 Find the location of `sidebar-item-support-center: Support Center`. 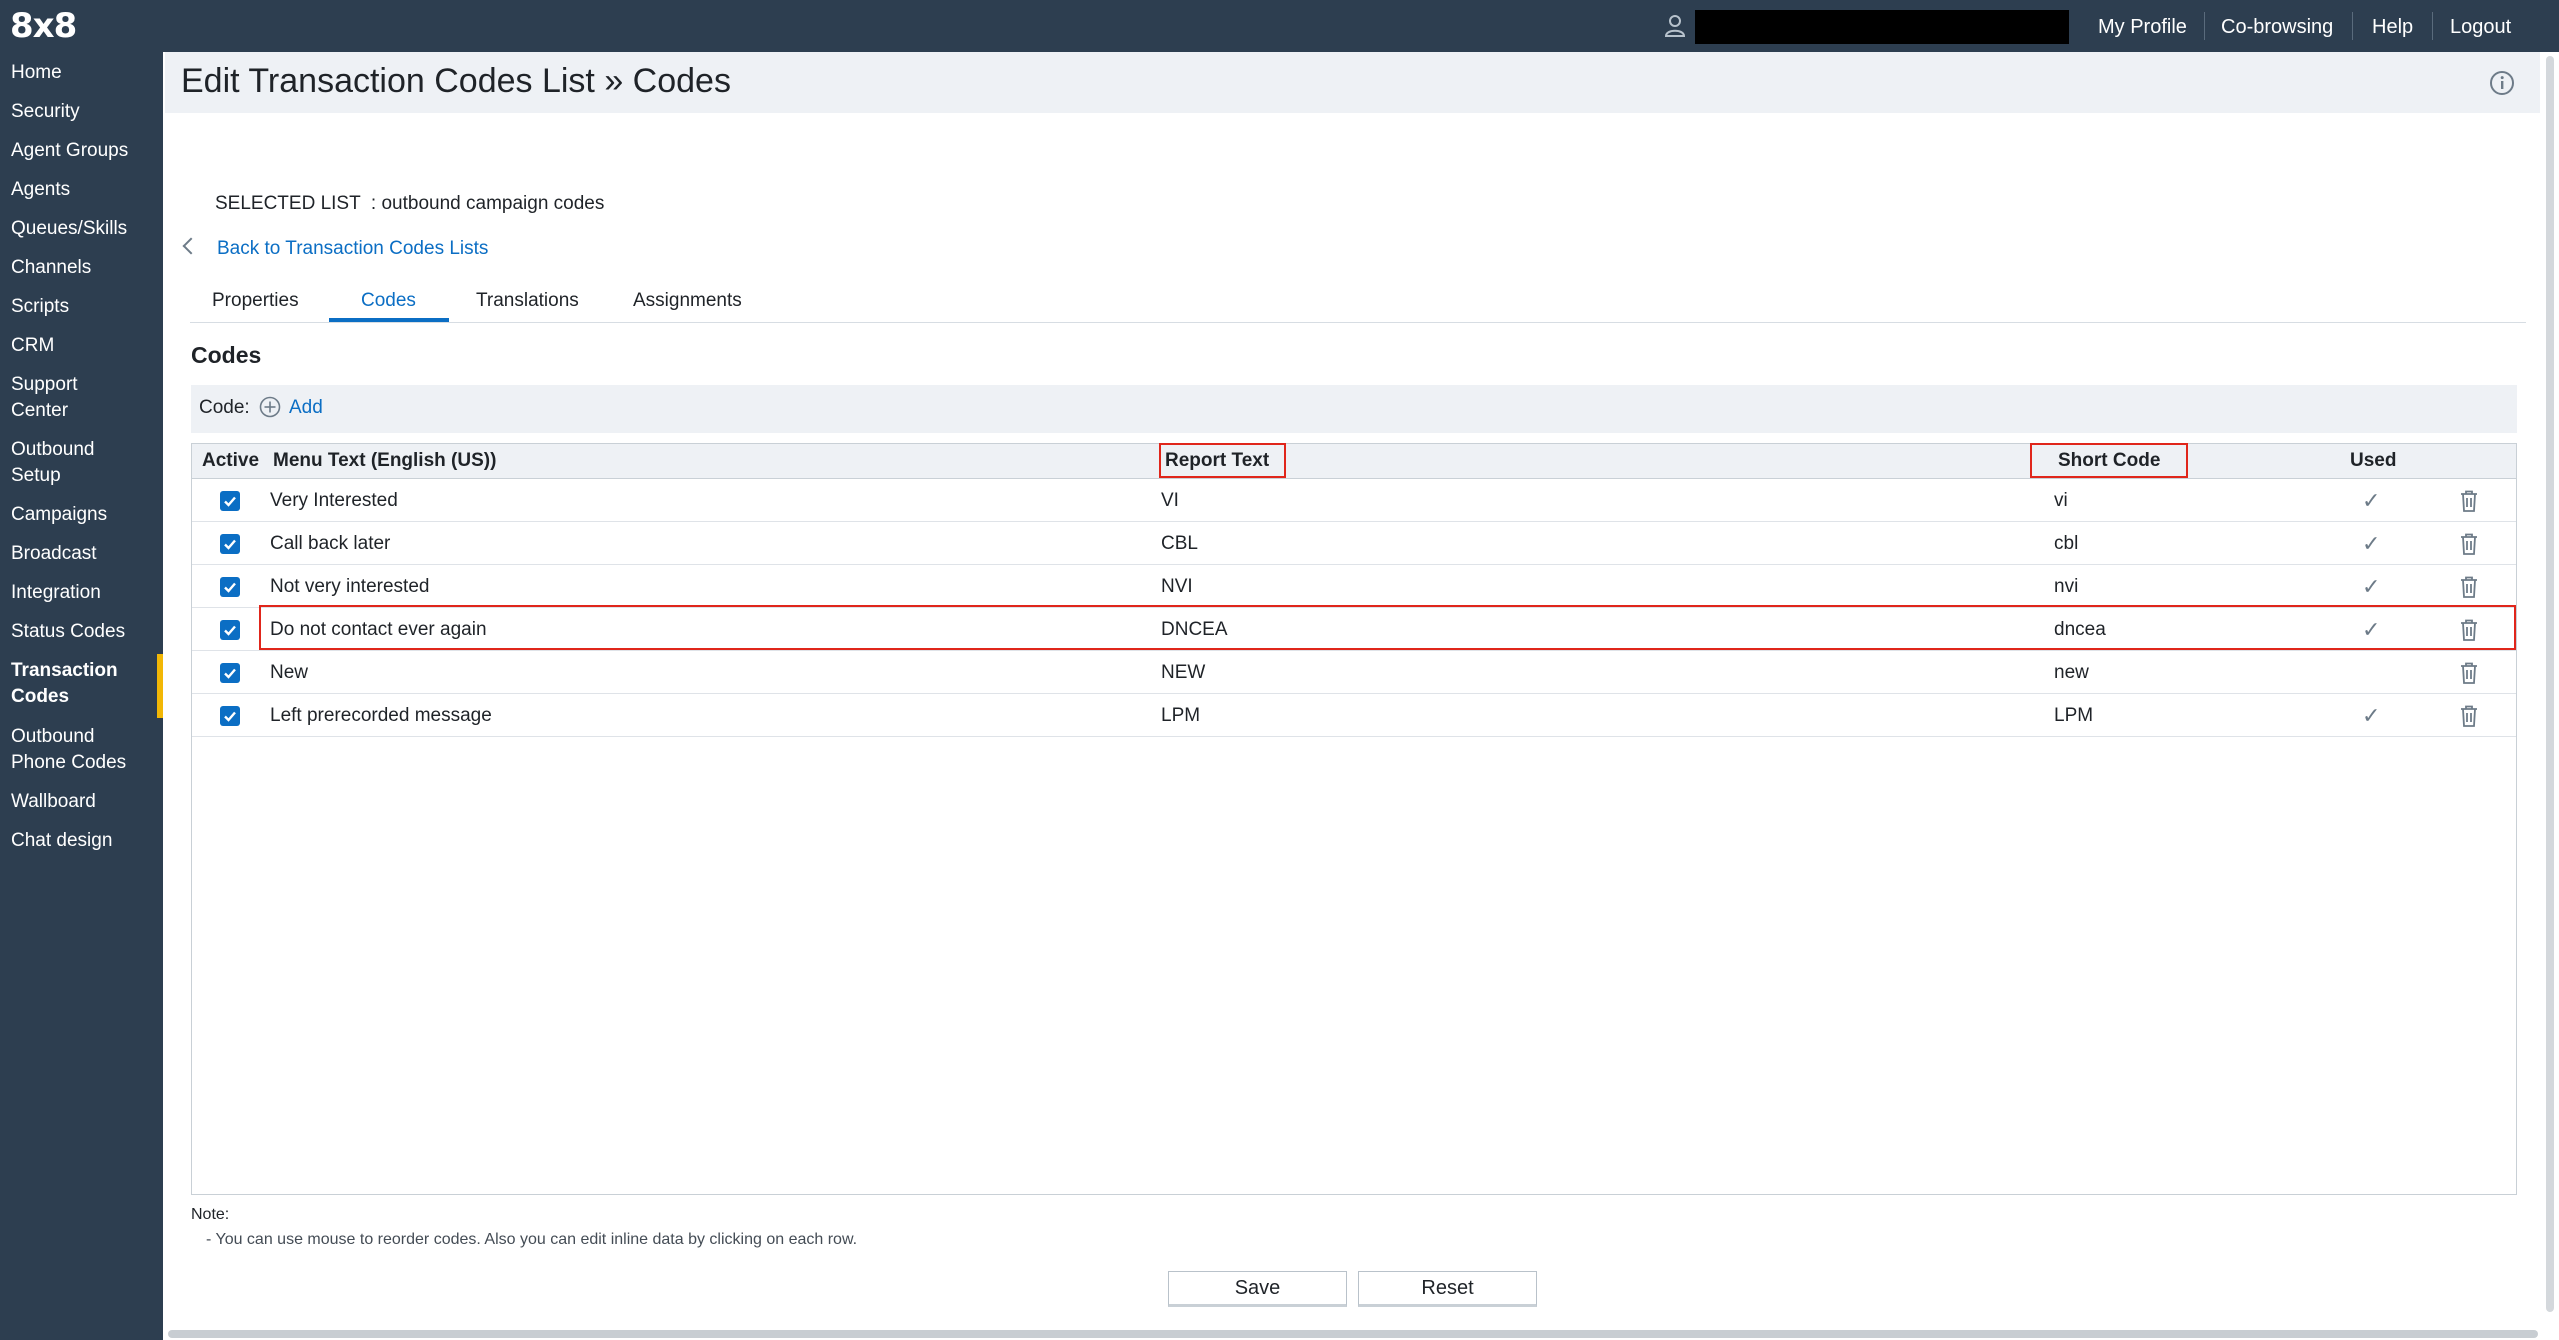

sidebar-item-support-center: Support Center is located at coordinates (58, 398).